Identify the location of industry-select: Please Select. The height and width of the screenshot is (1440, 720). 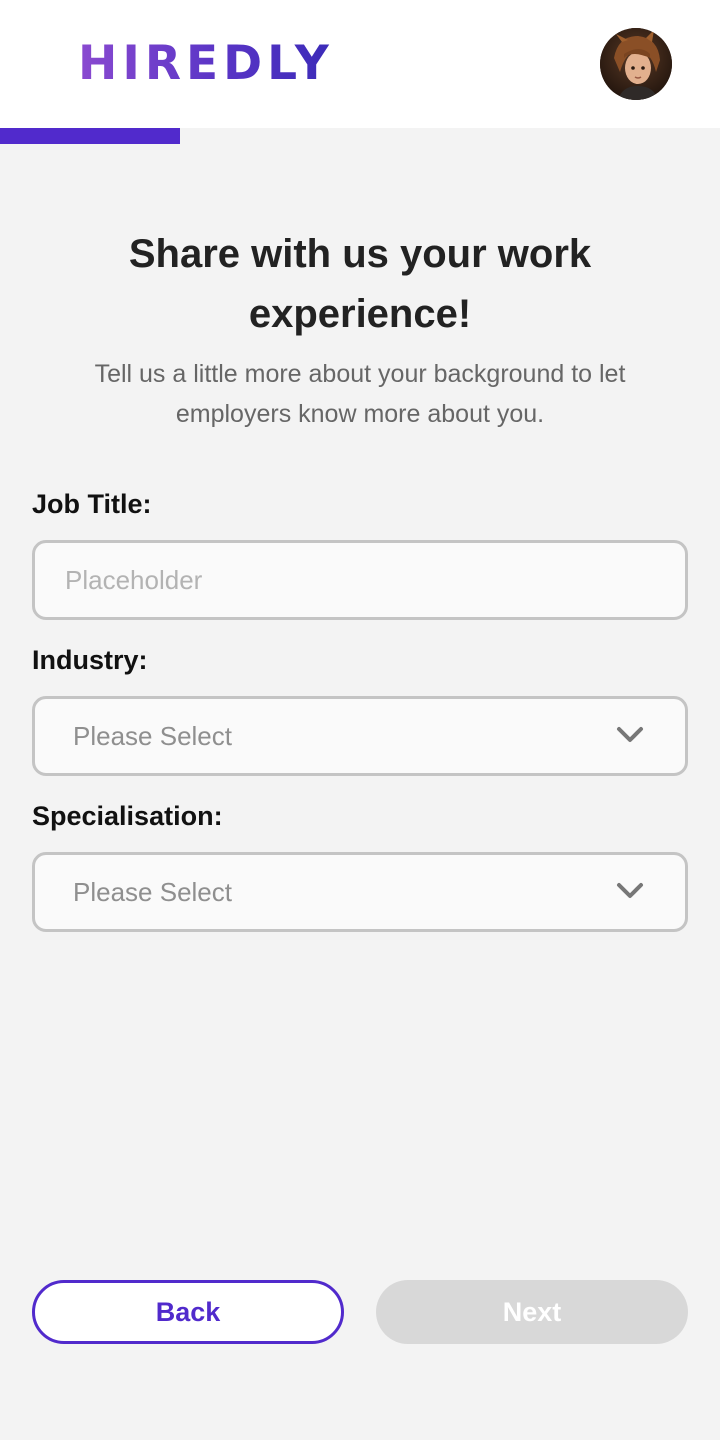
(360, 736).